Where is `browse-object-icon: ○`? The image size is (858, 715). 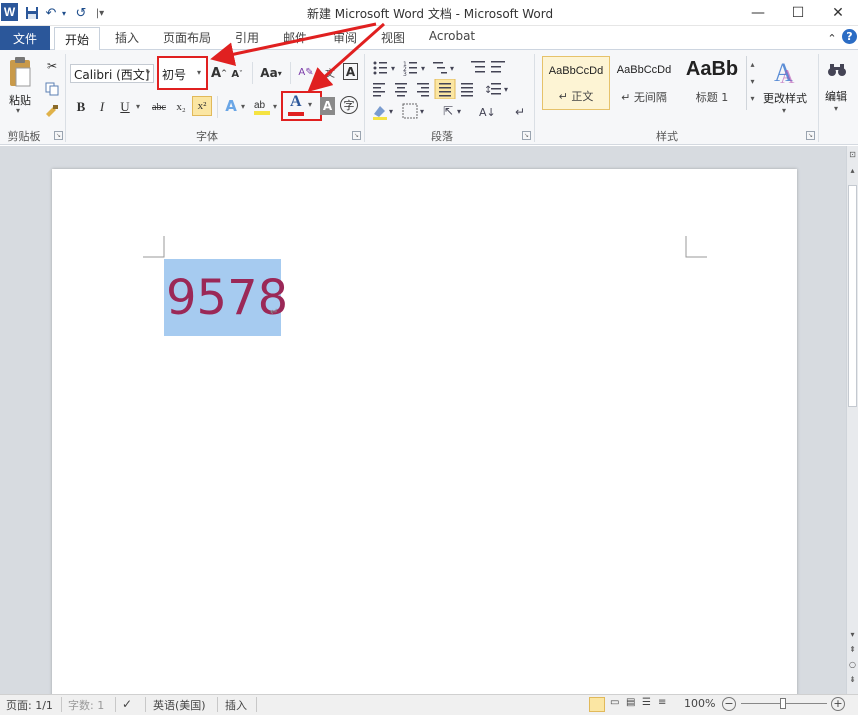
browse-object-icon: ○ is located at coordinates (852, 666).